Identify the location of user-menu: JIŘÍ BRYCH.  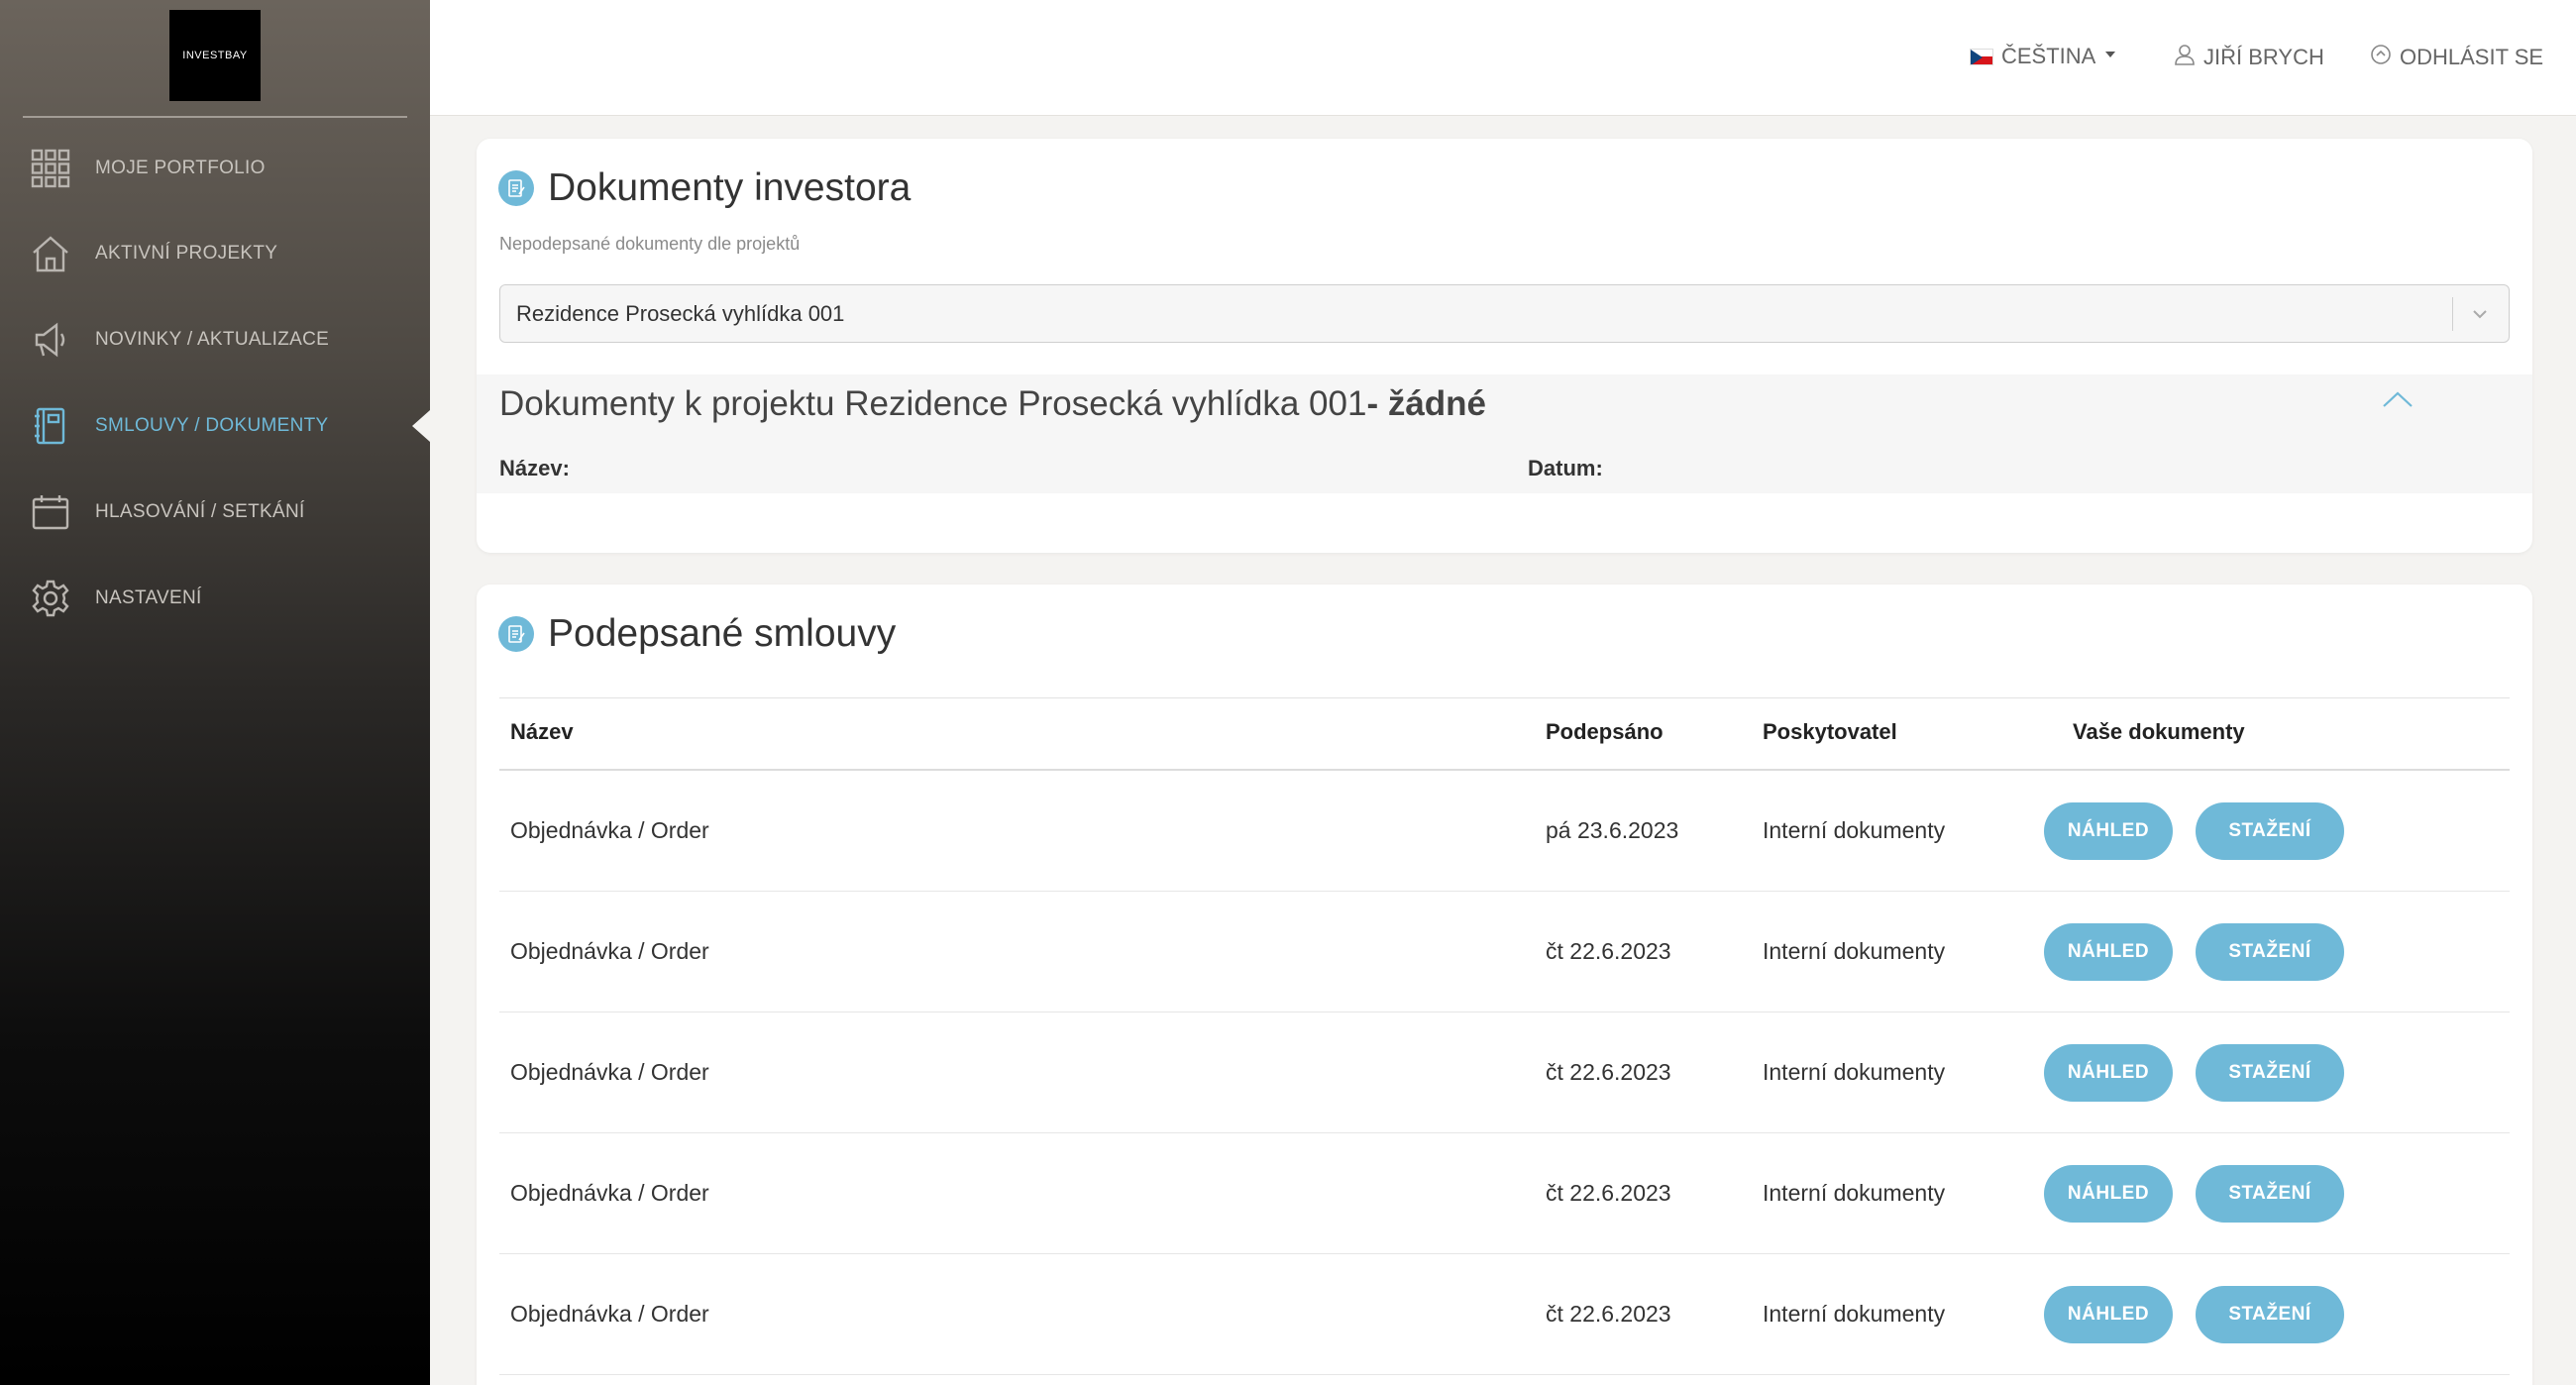
(2249, 57).